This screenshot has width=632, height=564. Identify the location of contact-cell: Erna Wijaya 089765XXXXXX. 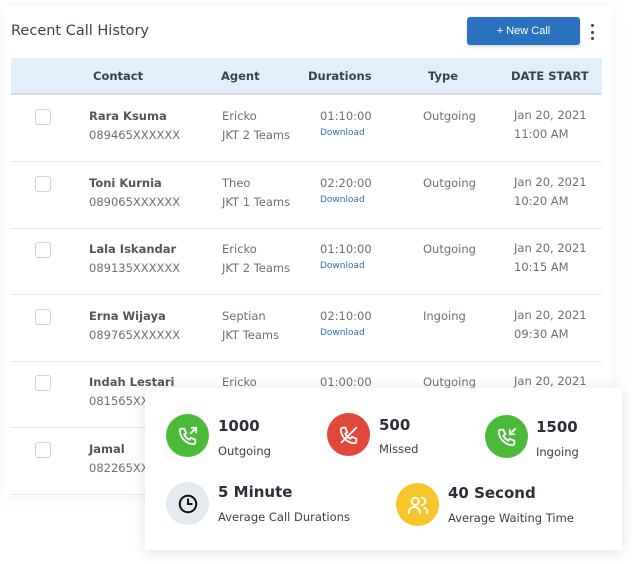
(134, 326).